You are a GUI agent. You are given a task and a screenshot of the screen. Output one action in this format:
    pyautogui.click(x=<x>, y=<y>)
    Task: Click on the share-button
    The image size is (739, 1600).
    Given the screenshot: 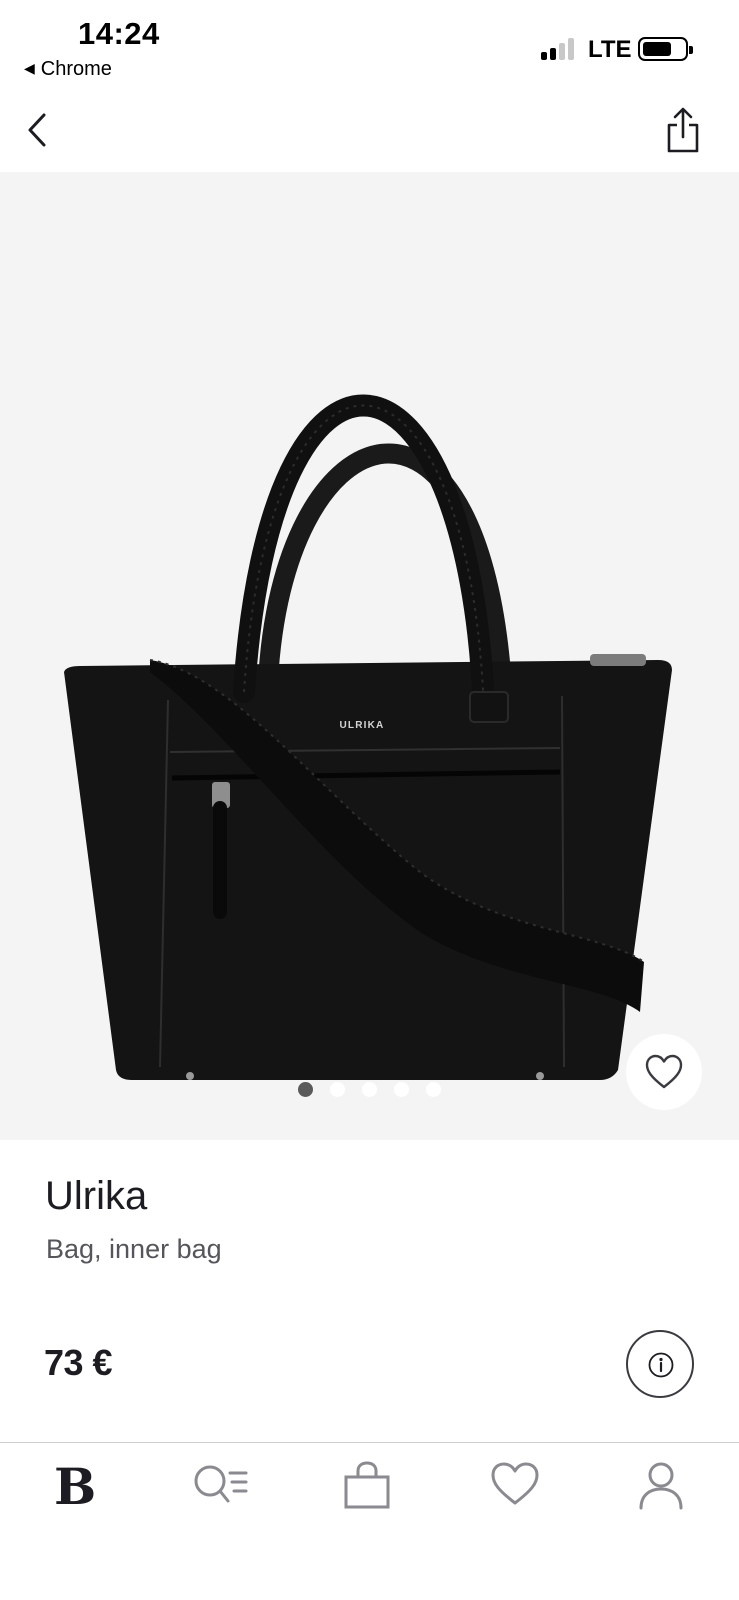 What is the action you would take?
    pyautogui.click(x=683, y=130)
    